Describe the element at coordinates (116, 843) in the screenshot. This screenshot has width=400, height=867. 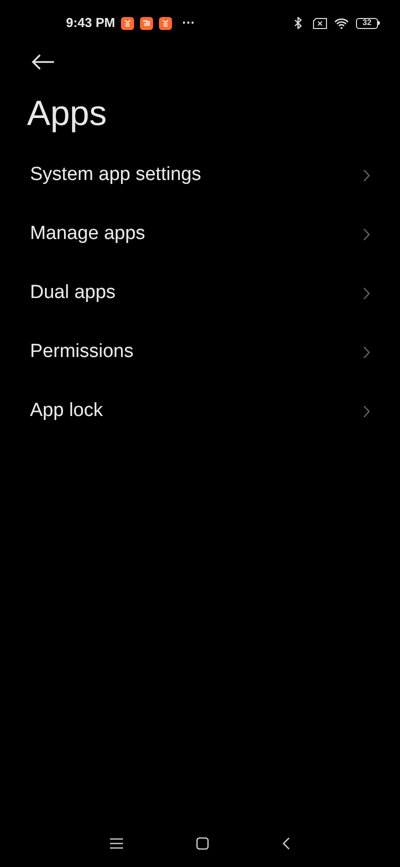
I see `menu-icon` at that location.